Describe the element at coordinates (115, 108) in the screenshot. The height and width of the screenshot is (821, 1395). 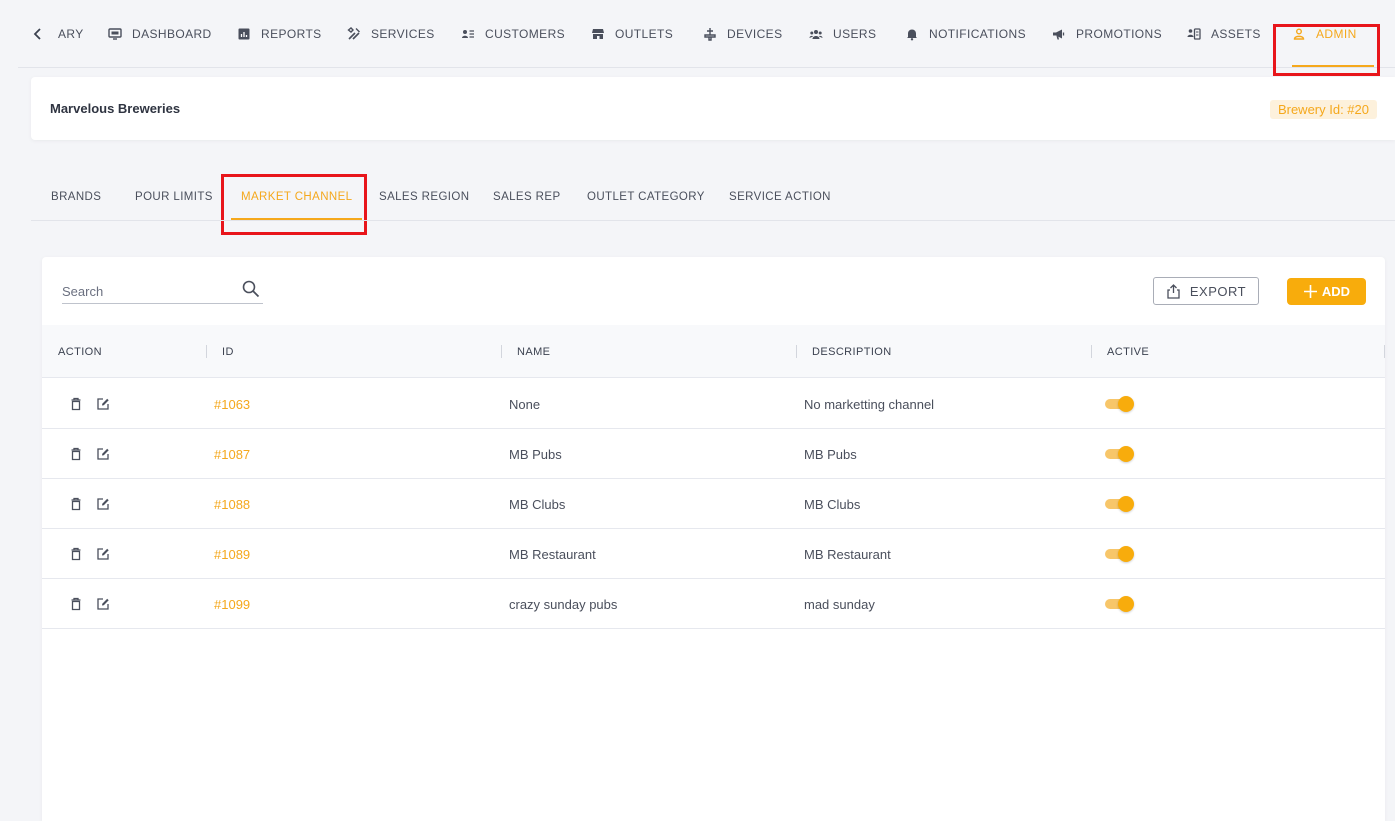
I see `brewery-name: Marvelous Breweries` at that location.